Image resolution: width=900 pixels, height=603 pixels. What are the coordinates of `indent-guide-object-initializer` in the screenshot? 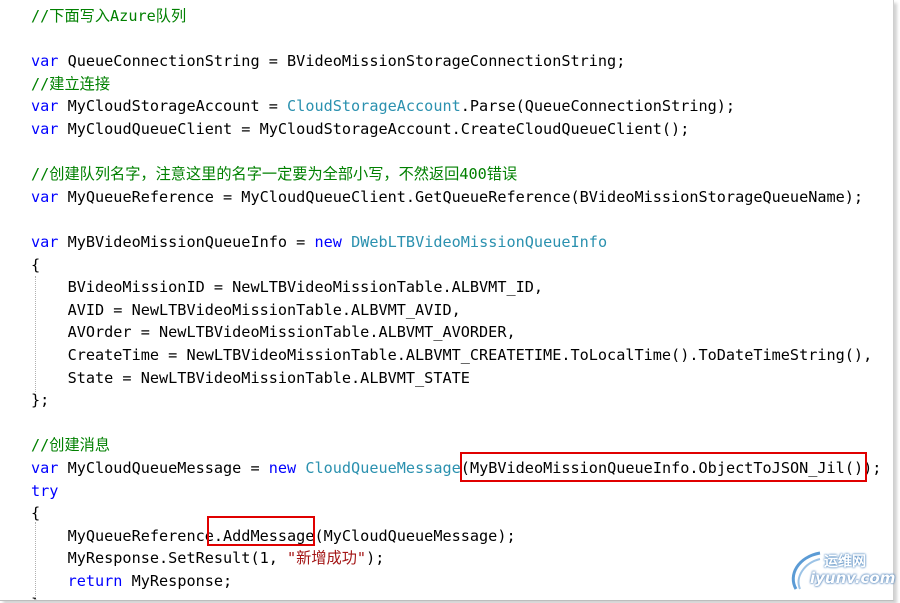 It's located at (35, 334).